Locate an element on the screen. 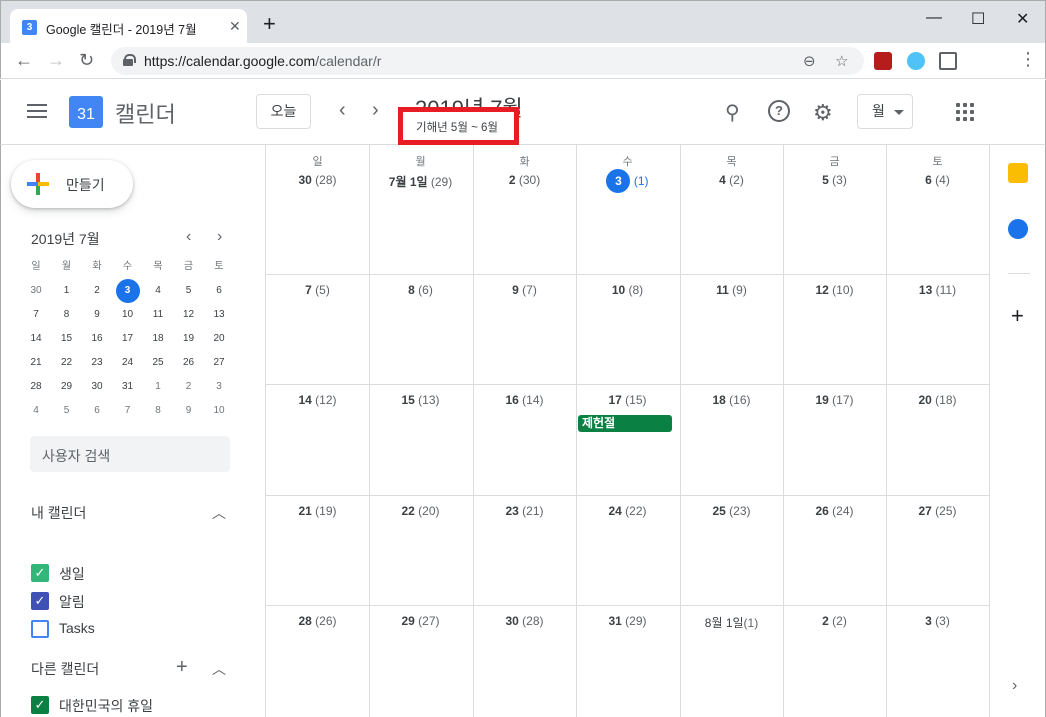  minimize-button: — is located at coordinates (934, 18).